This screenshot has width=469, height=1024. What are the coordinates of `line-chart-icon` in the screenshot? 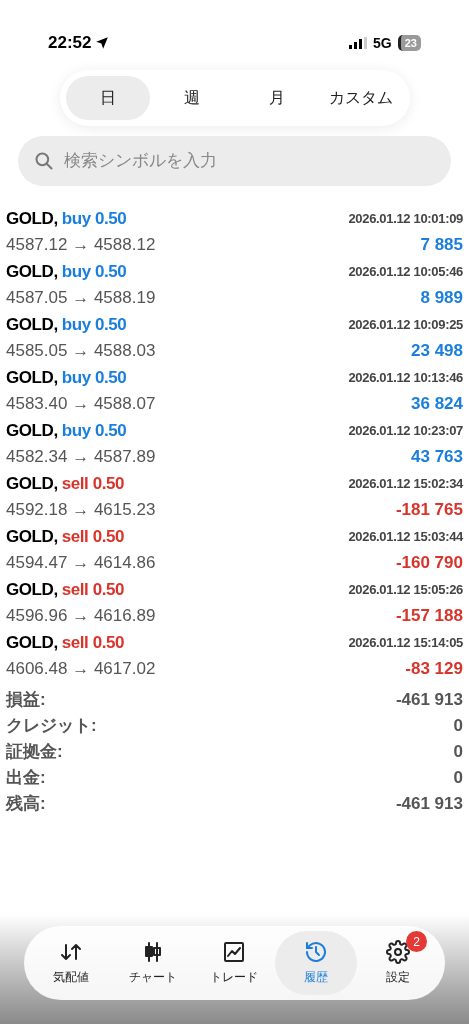 It's located at (234, 952).